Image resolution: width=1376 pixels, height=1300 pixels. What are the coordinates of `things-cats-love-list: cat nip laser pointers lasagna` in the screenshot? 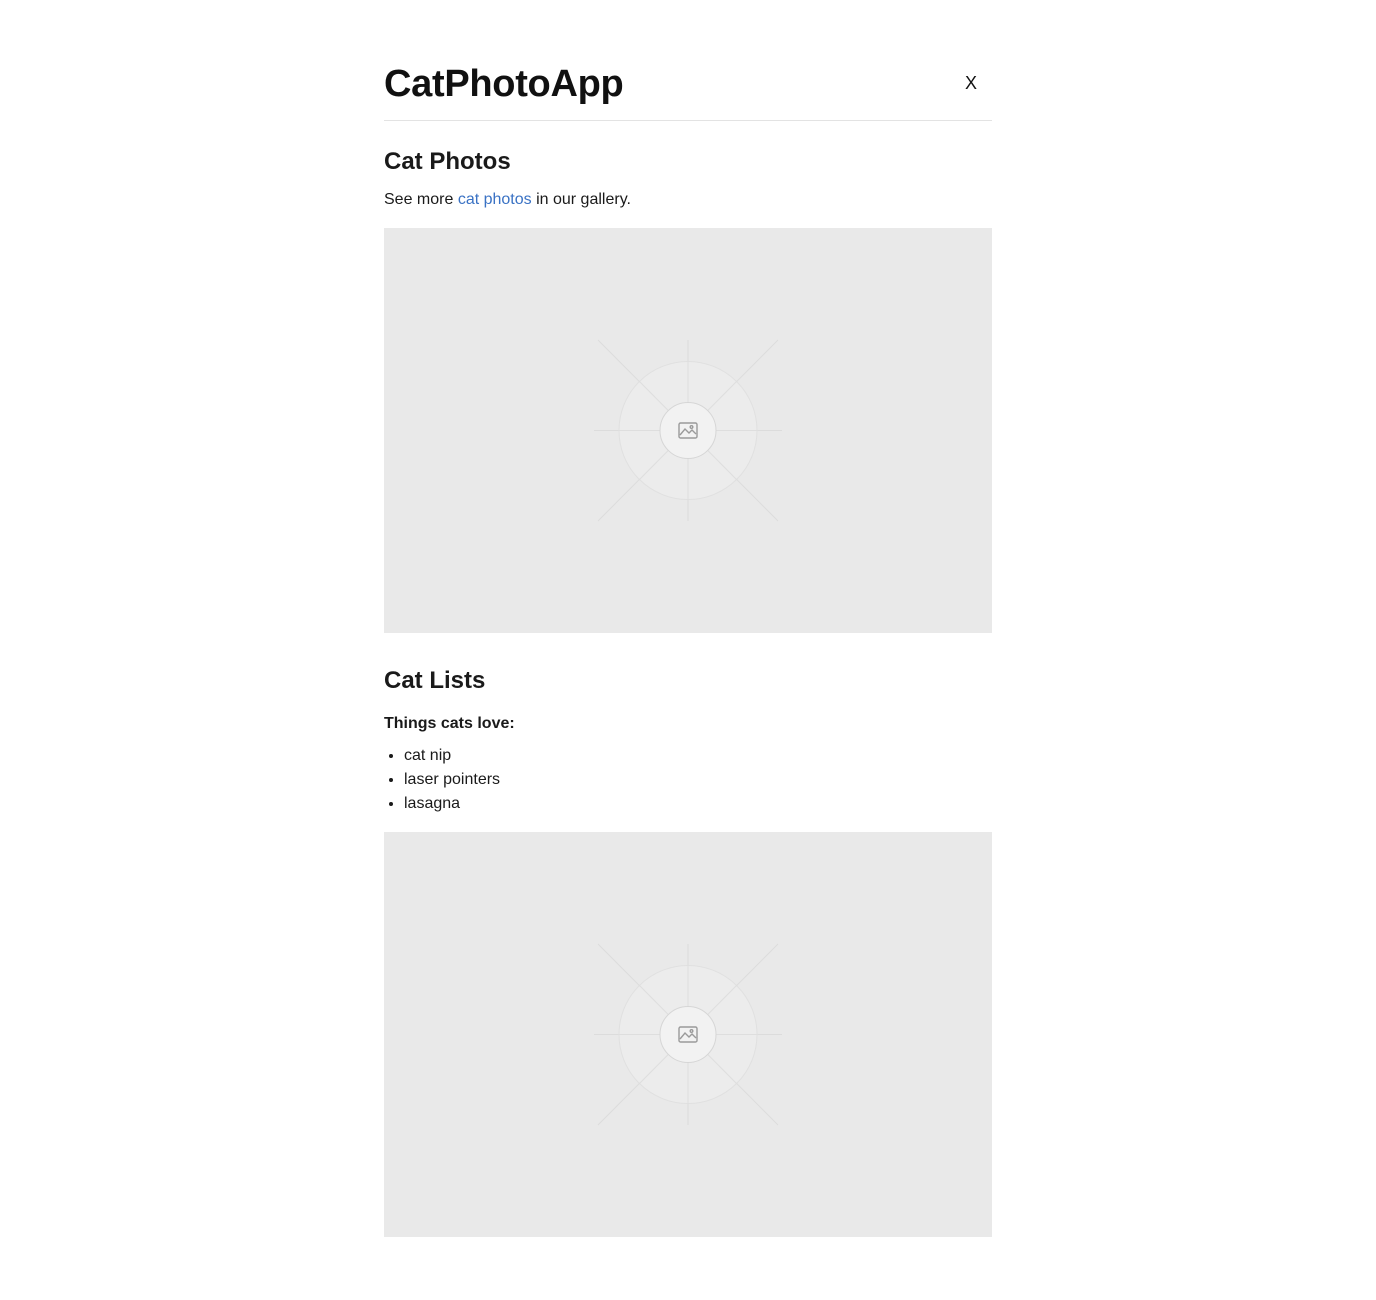 It's located at (688, 780).